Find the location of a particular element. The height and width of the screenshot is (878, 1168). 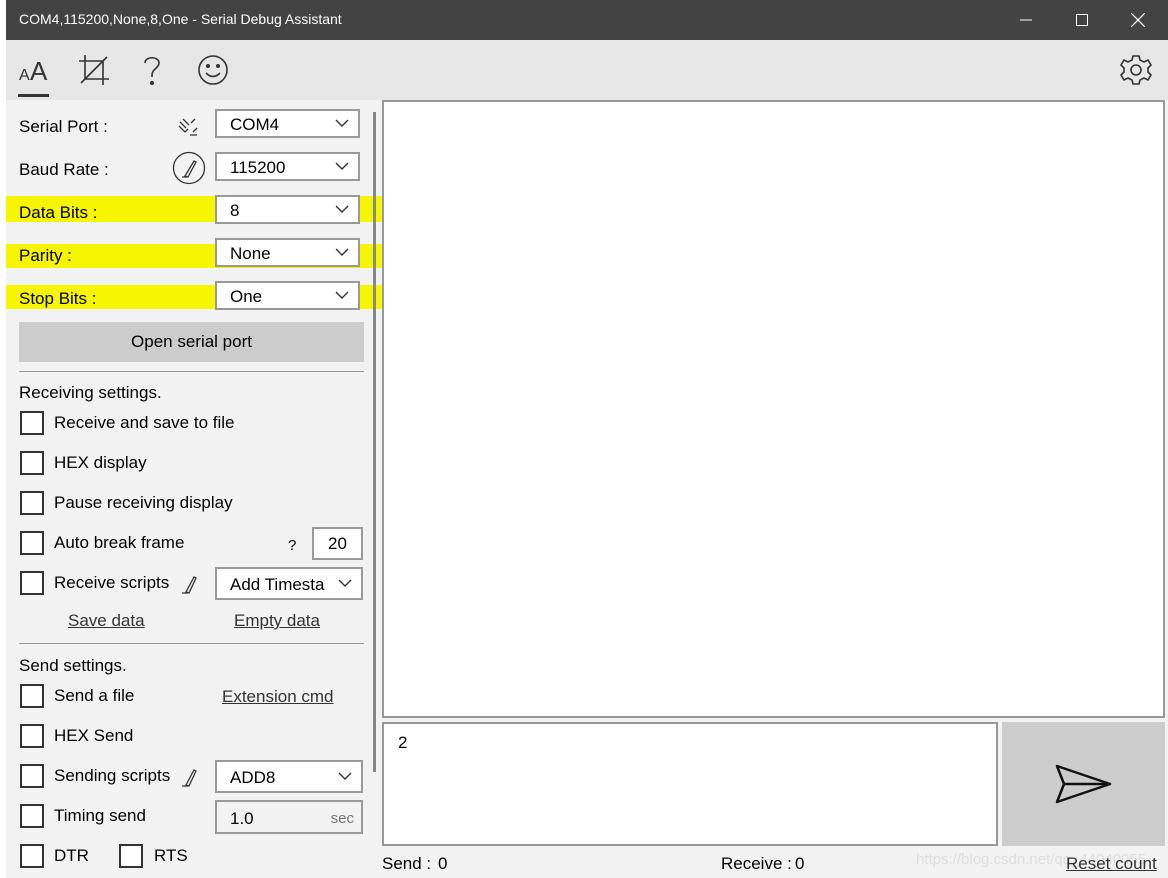

data-bits-select: 8 is located at coordinates (287, 209).